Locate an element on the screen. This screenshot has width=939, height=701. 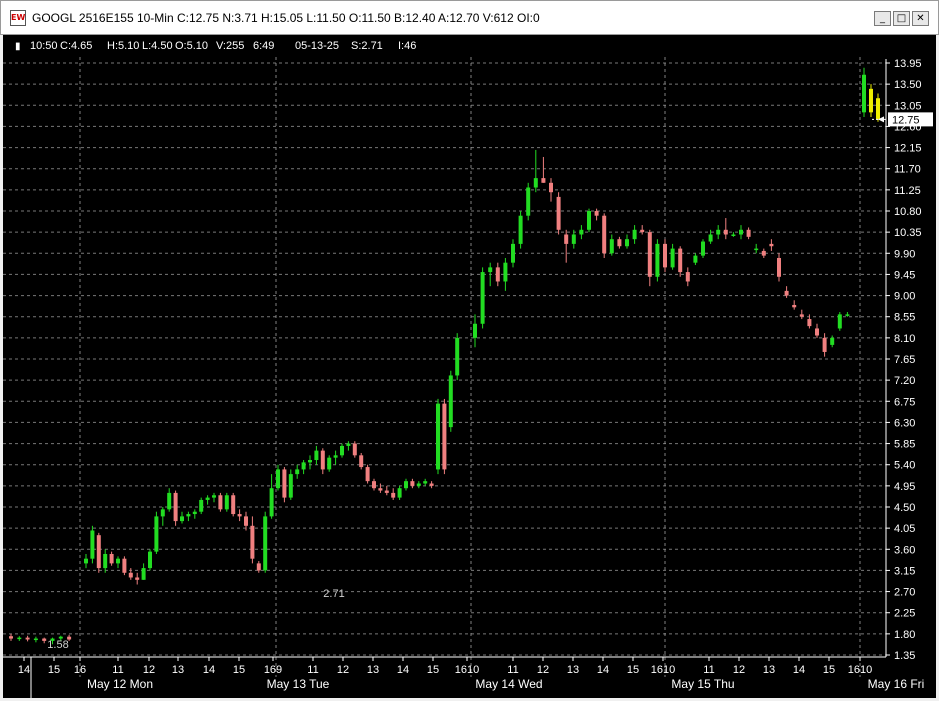
x-tick-label: 16 is located at coordinates (80, 670).